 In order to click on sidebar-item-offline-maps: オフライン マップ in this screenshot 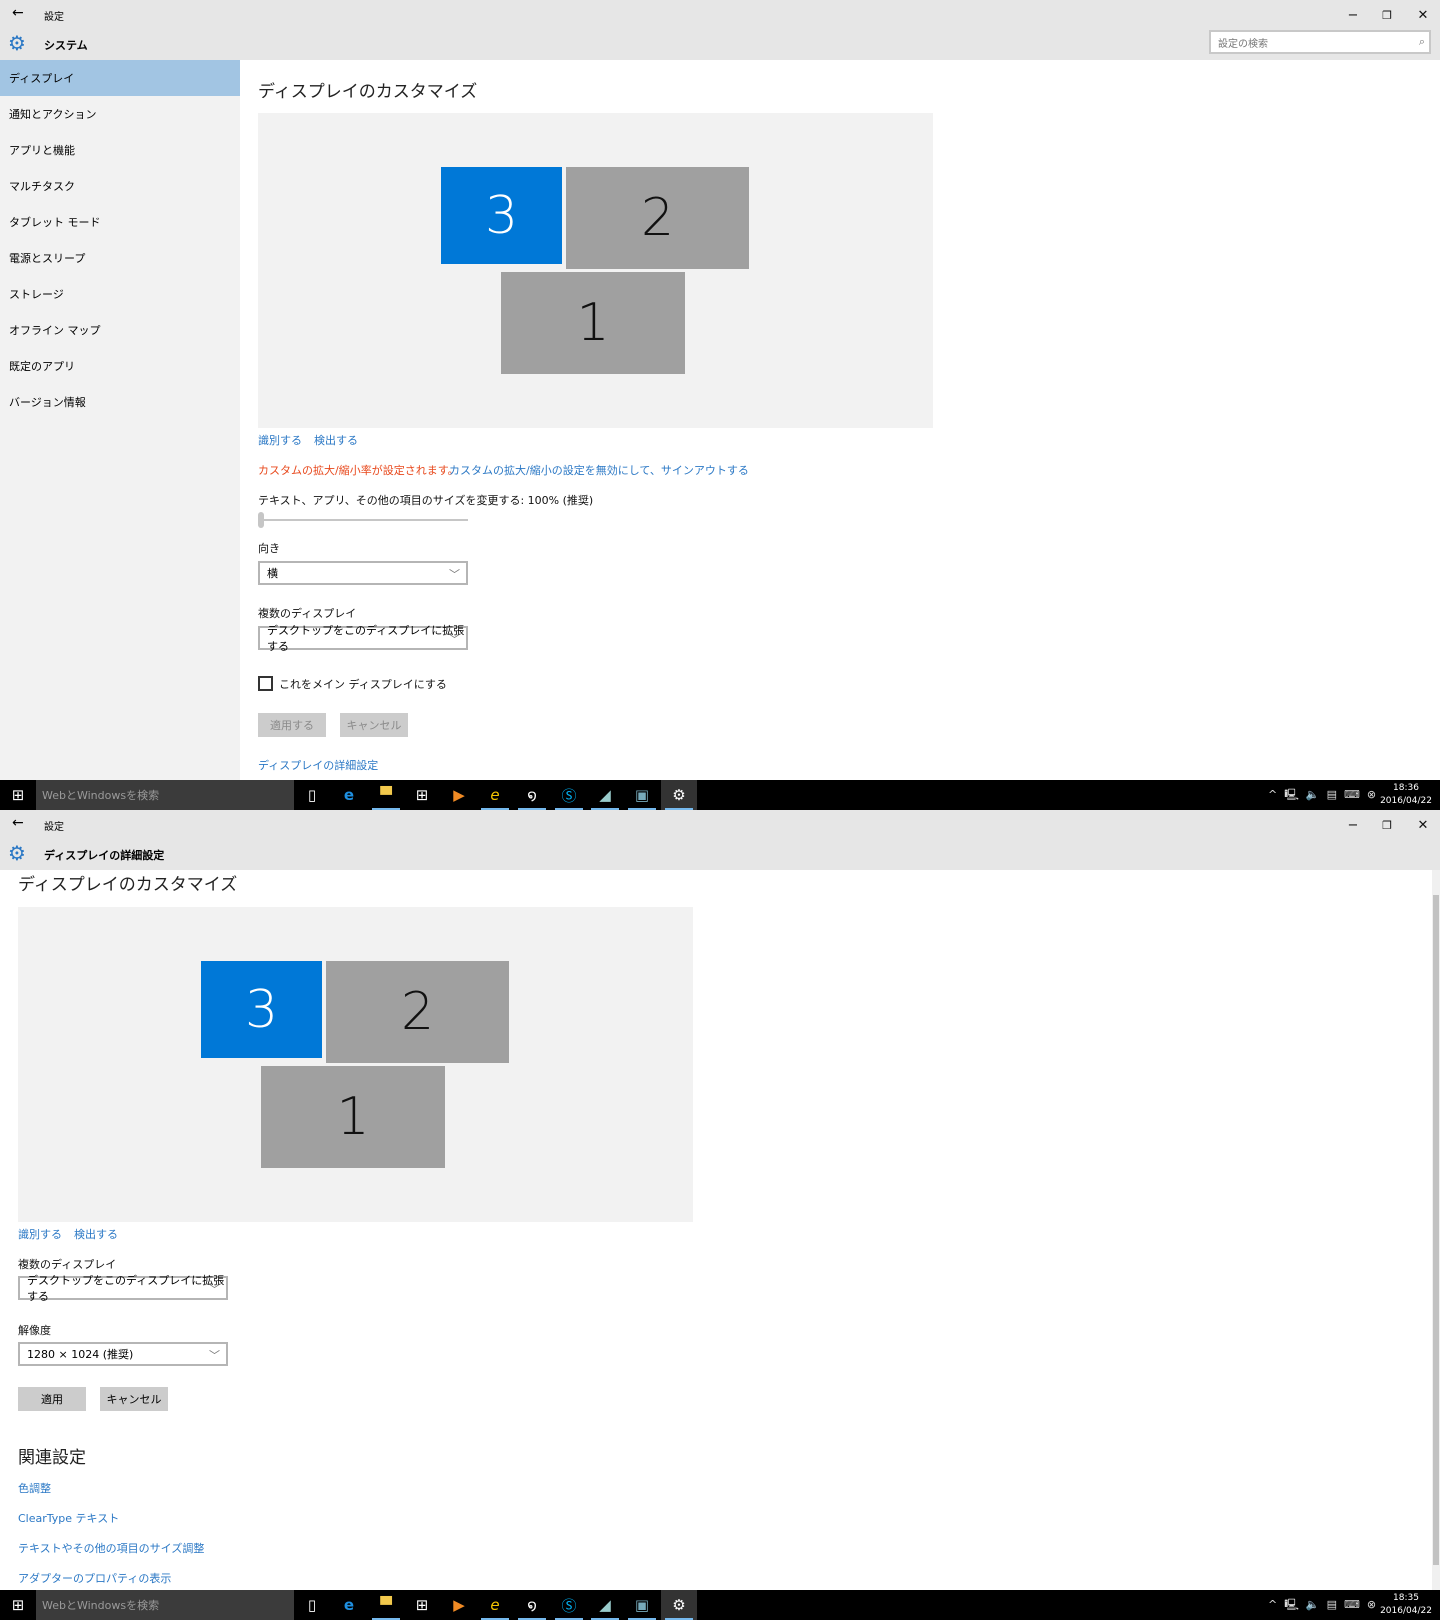, I will do `click(120, 330)`.